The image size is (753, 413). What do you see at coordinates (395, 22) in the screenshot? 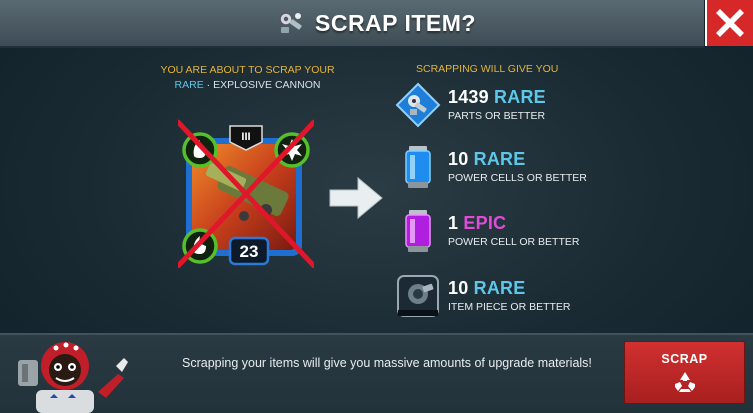
I see `page-title: SCRAP ITEM?` at bounding box center [395, 22].